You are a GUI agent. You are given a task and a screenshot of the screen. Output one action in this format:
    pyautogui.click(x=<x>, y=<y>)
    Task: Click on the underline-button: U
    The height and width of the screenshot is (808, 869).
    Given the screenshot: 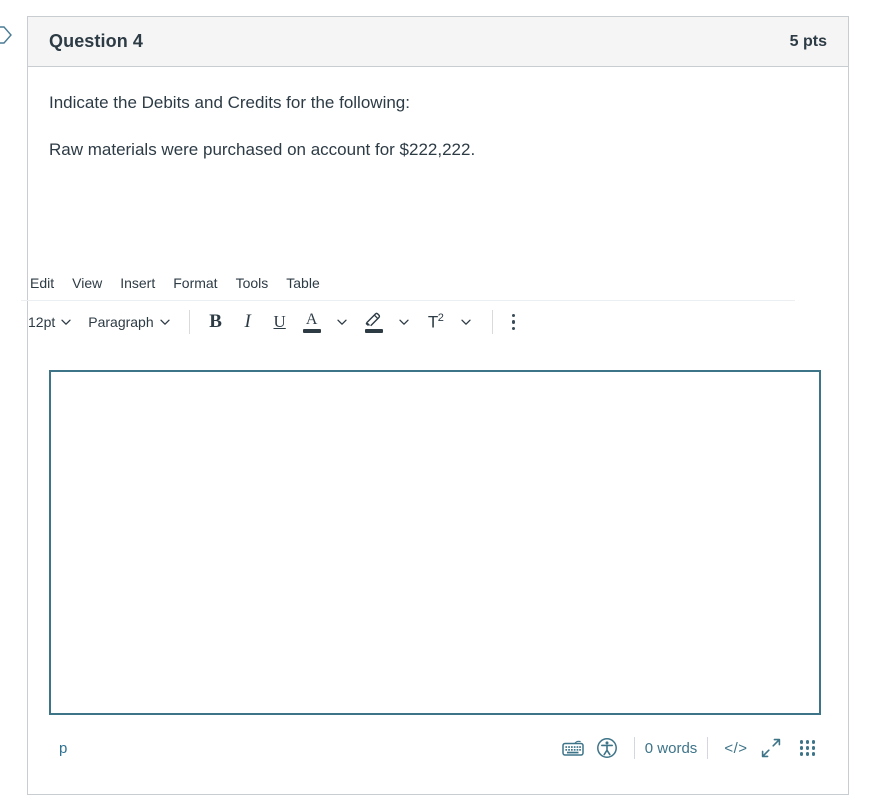 What is the action you would take?
    pyautogui.click(x=280, y=322)
    